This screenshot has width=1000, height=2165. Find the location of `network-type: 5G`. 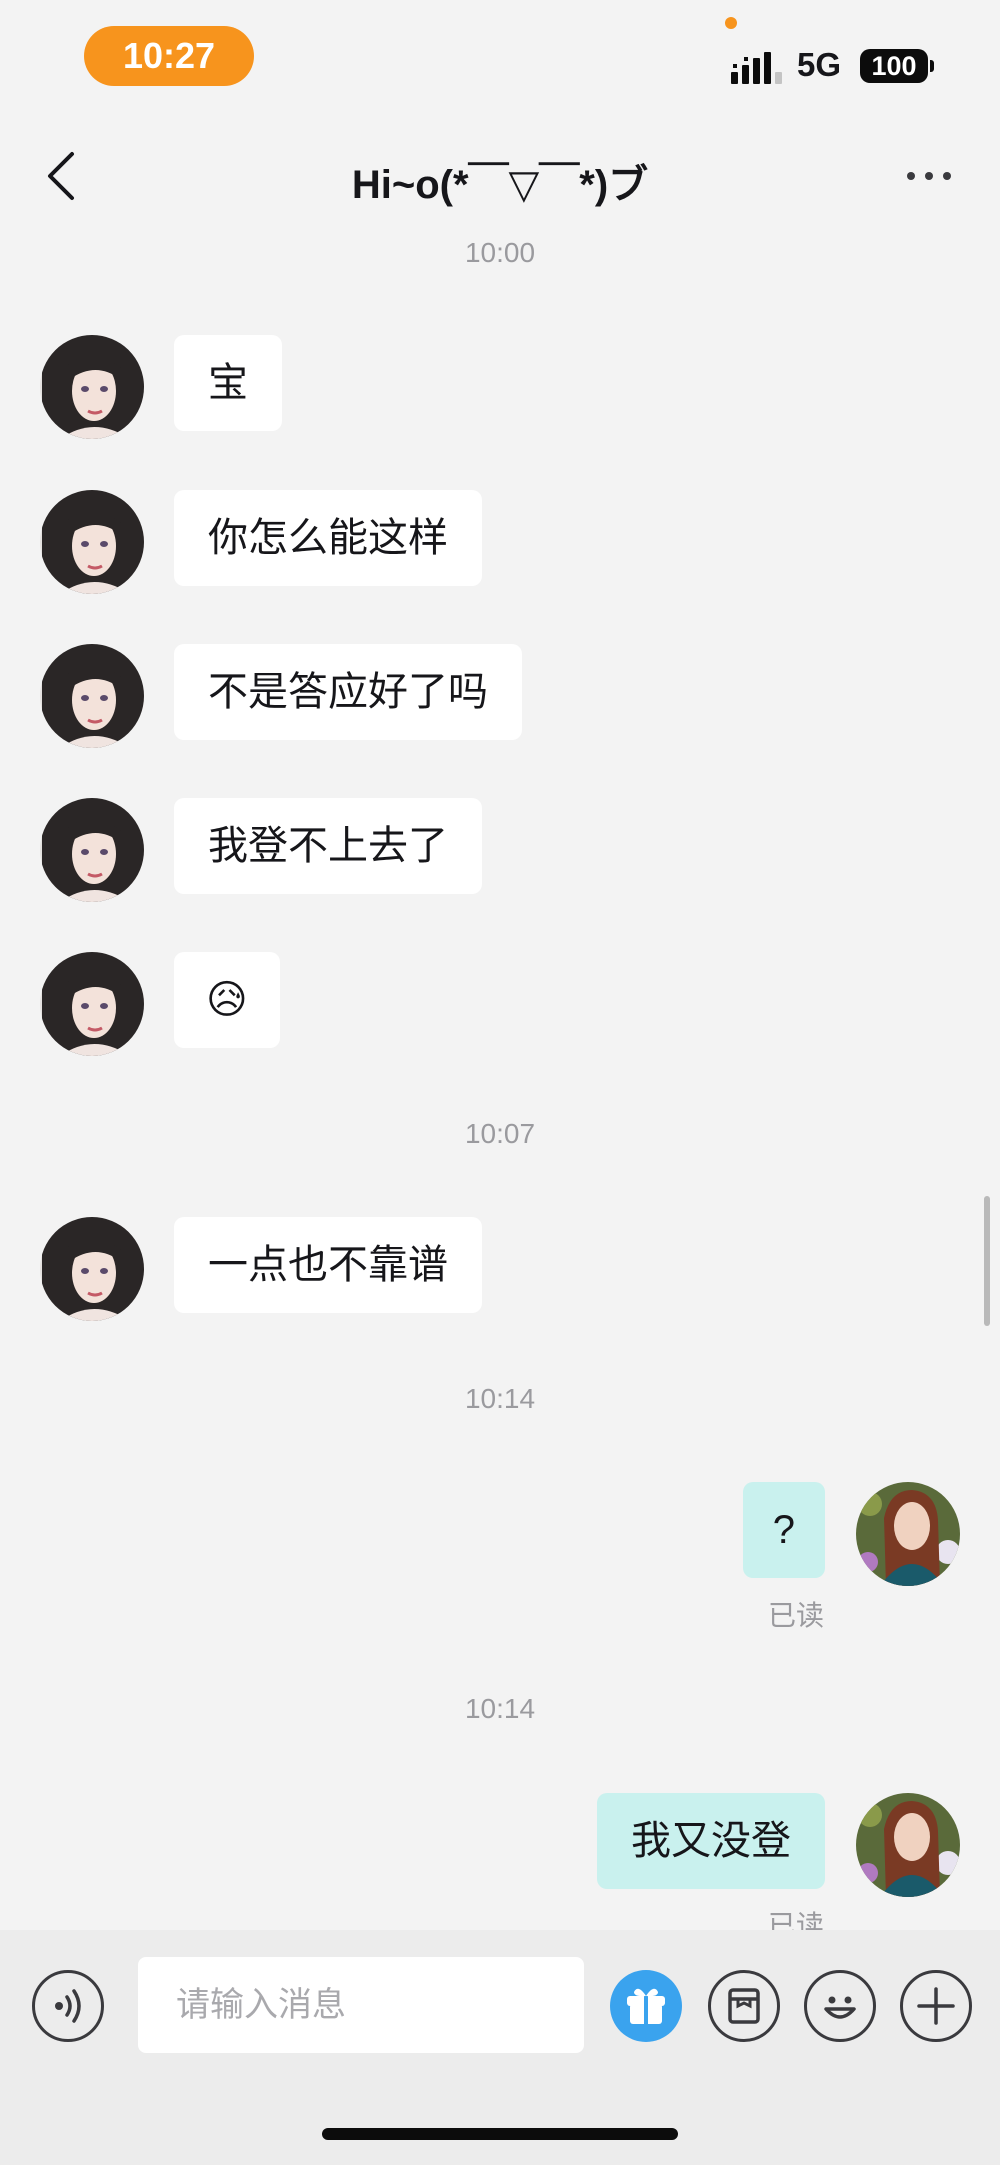

network-type: 5G is located at coordinates (819, 64).